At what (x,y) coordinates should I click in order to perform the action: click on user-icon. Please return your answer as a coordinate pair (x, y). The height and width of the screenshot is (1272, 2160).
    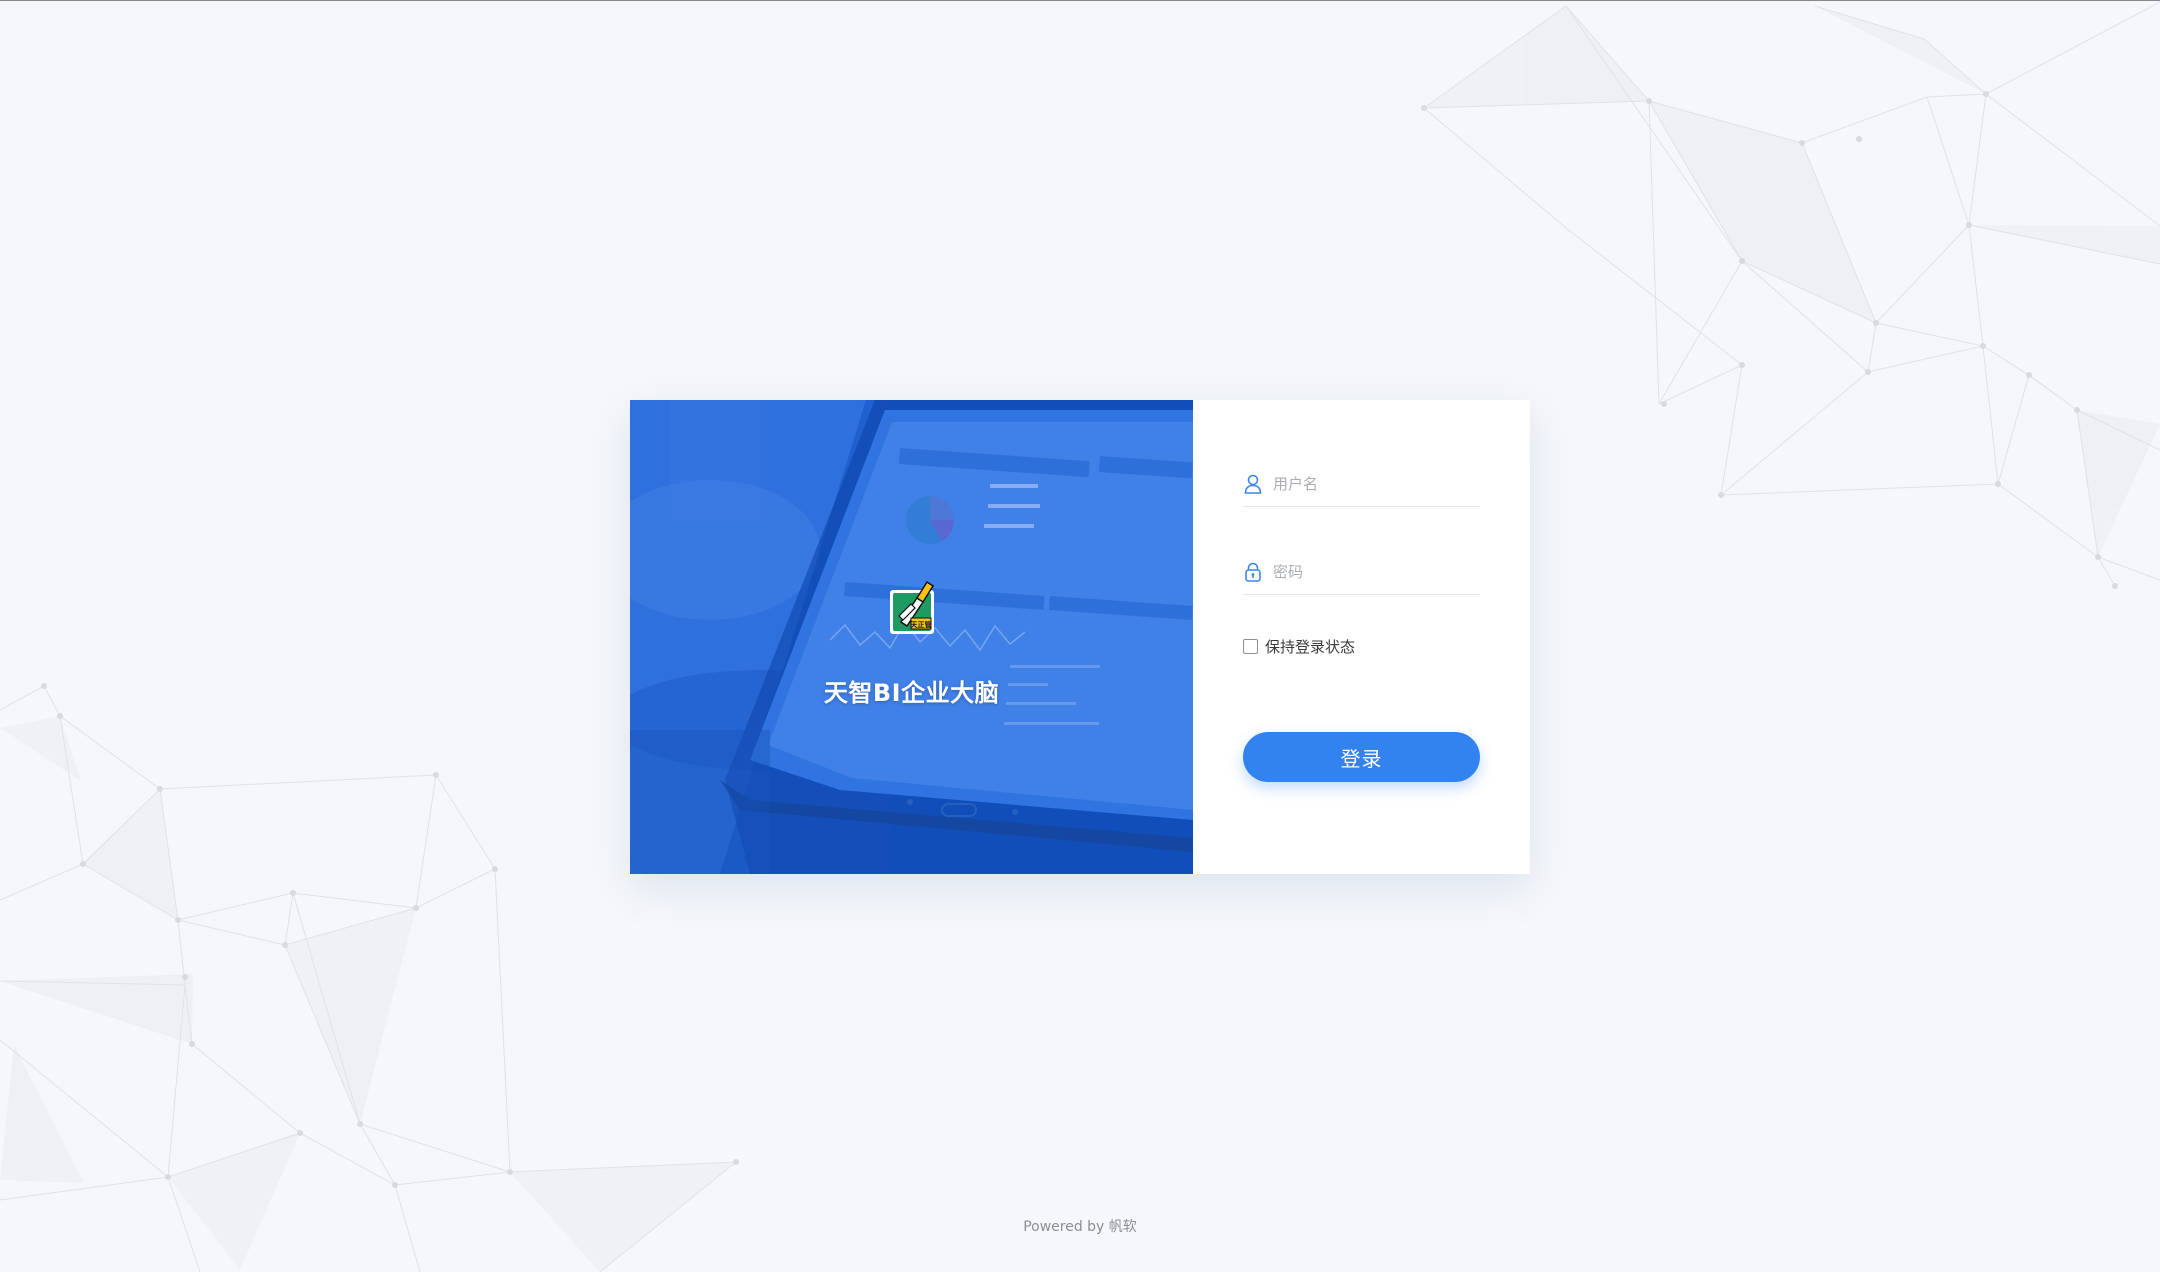
    Looking at the image, I should click on (1253, 484).